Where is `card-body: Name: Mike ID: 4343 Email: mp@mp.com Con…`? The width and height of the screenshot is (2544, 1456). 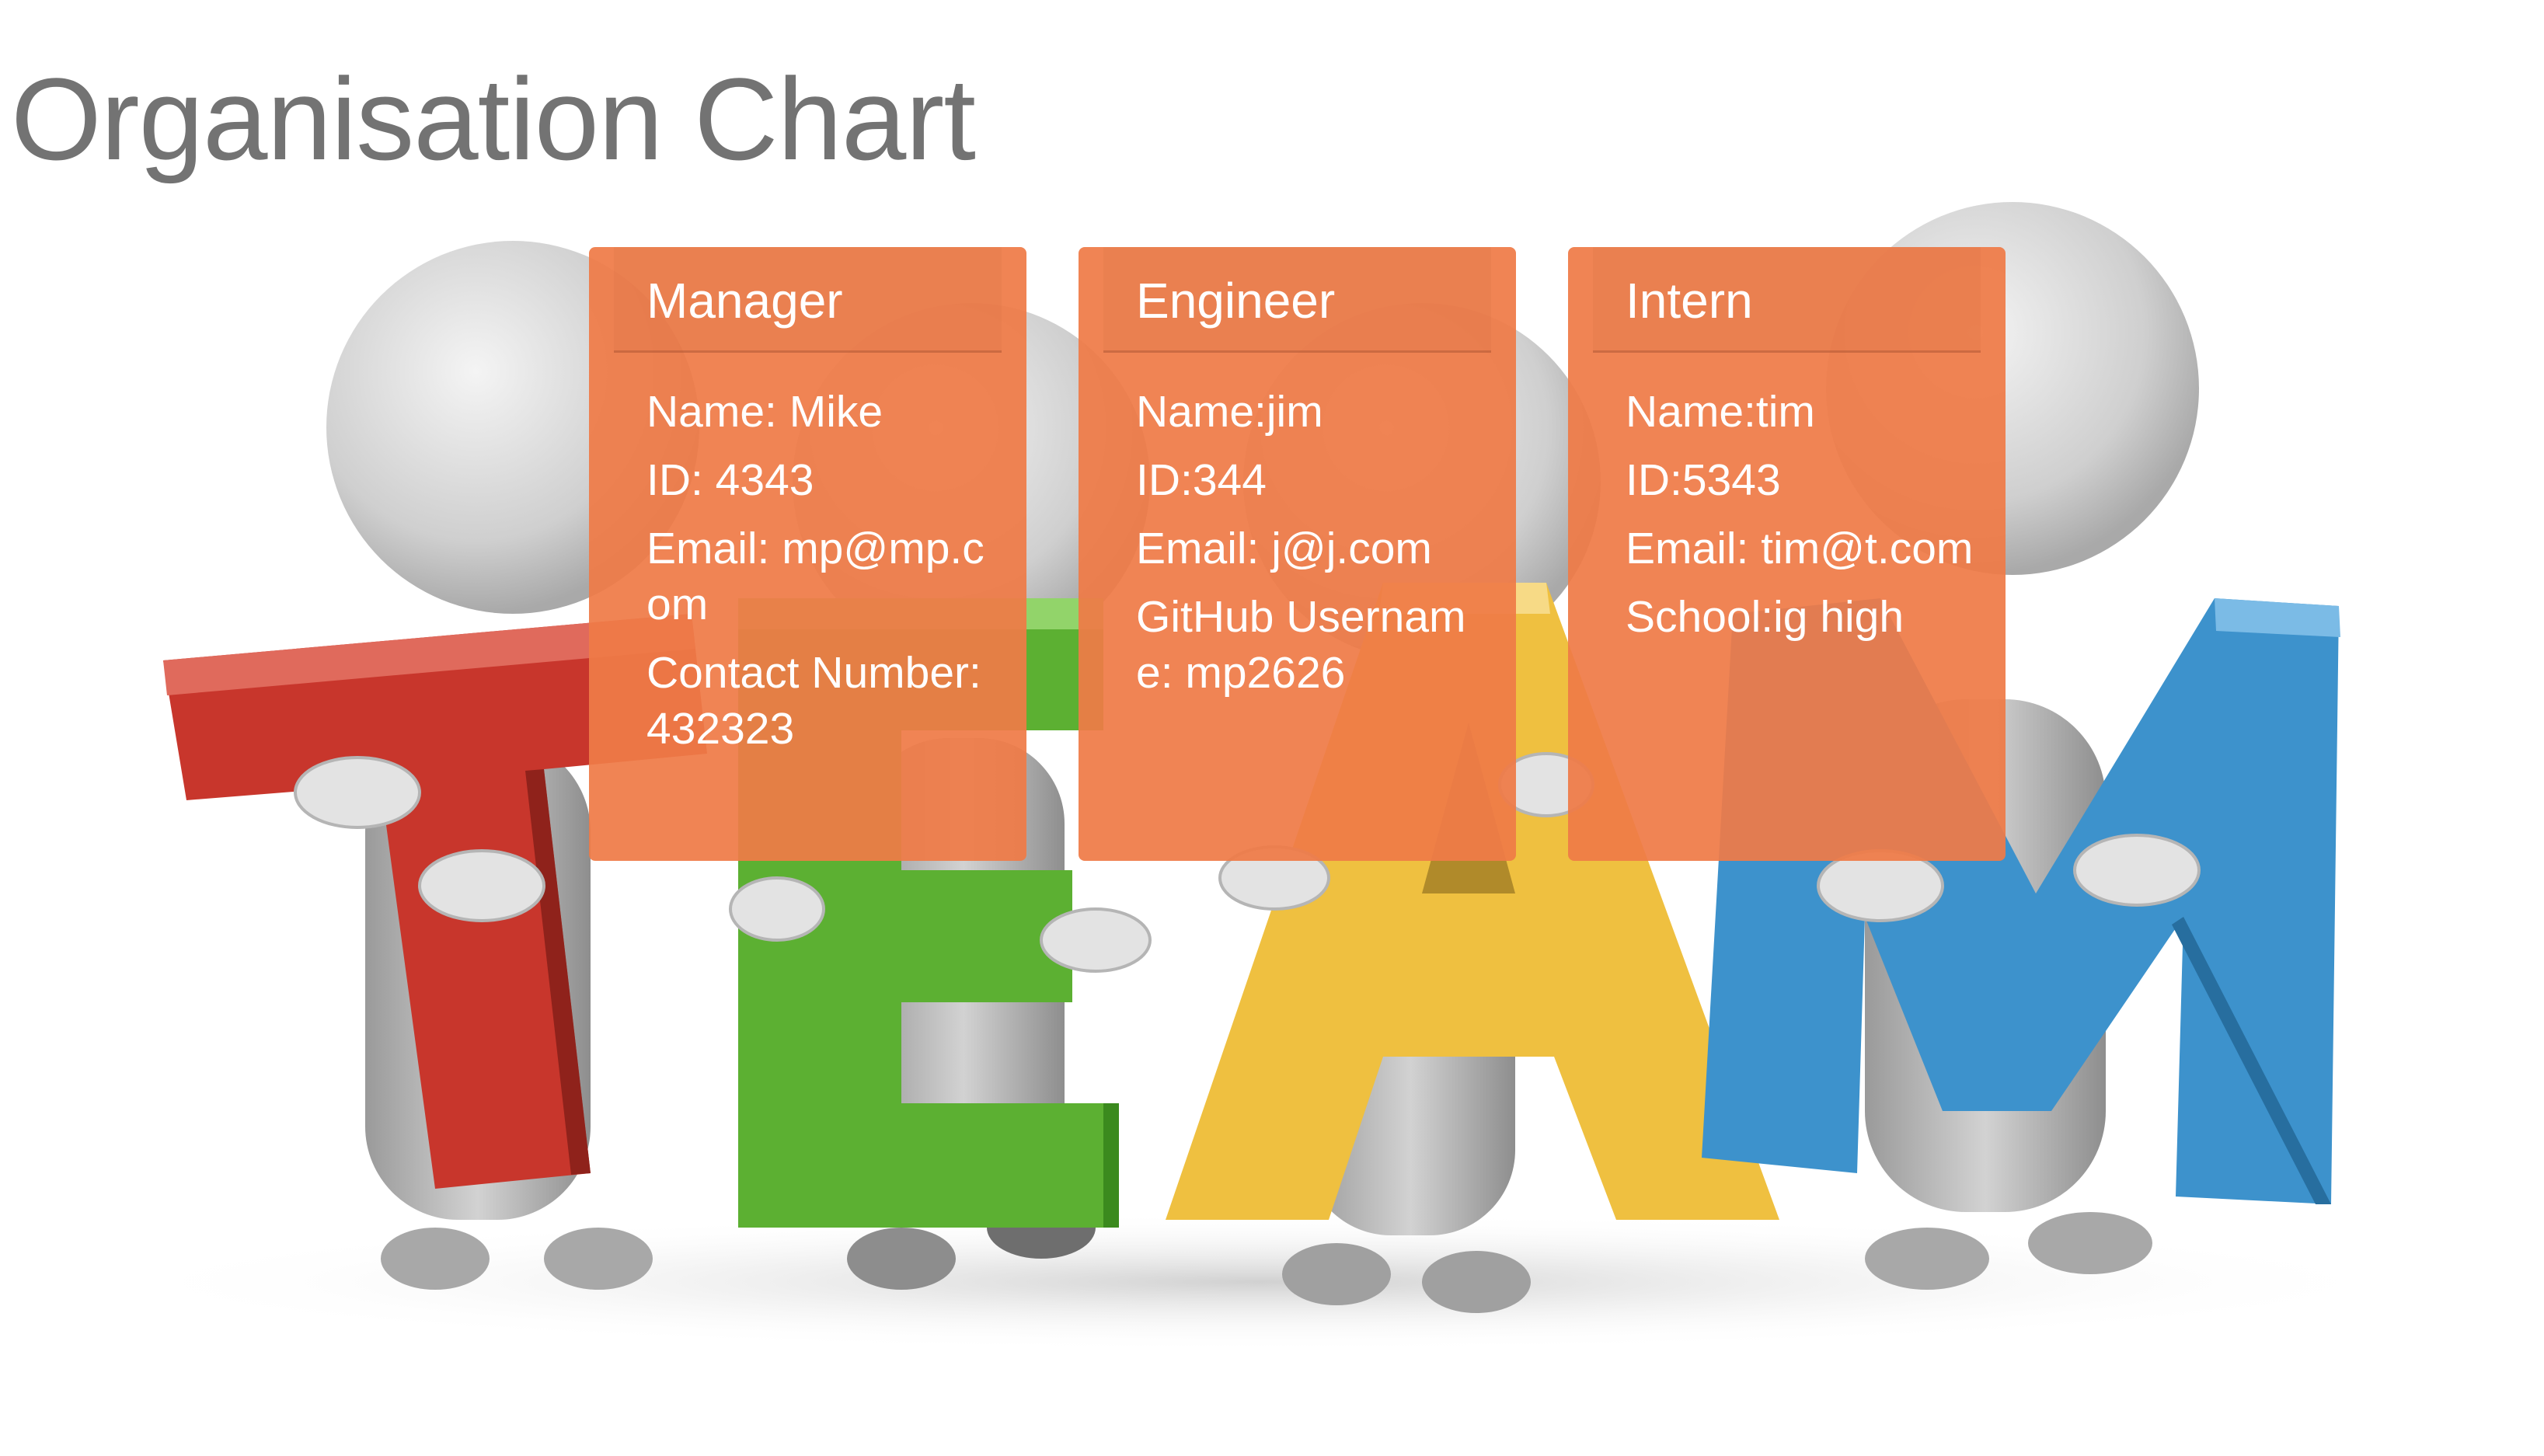 card-body: Name: Mike ID: 4343 Email: mp@mp.com Con… is located at coordinates (807, 555).